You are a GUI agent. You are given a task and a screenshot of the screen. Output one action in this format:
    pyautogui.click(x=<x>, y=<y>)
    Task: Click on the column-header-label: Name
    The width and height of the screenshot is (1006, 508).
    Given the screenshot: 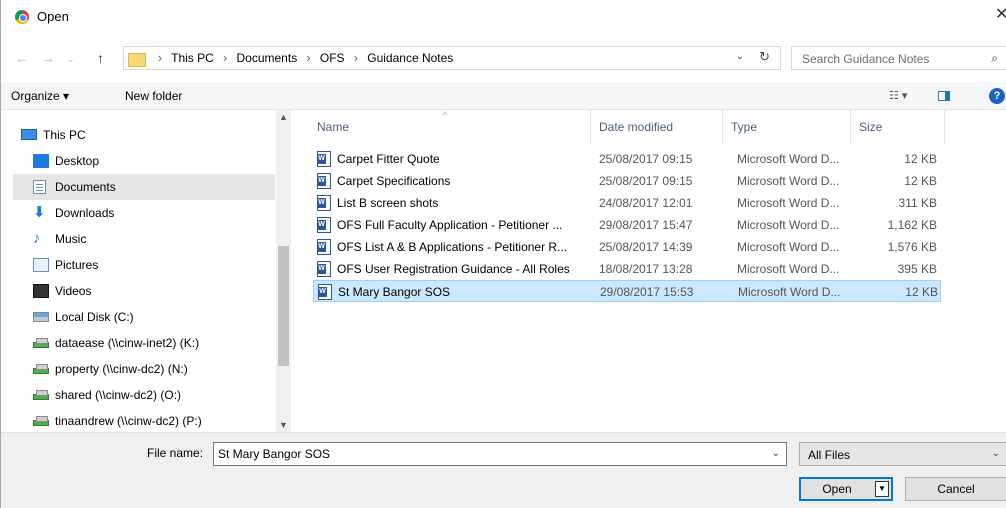 What is the action you would take?
    pyautogui.click(x=333, y=127)
    